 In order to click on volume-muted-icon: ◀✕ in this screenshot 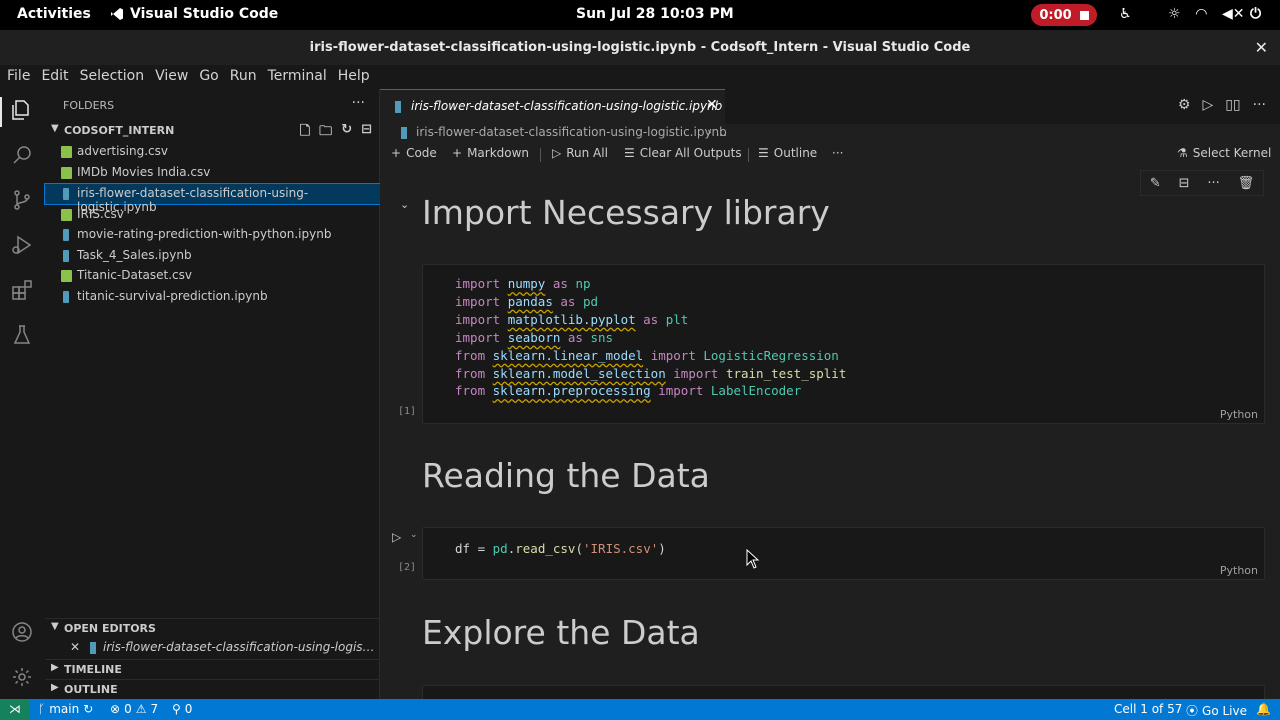, I will do `click(1233, 14)`.